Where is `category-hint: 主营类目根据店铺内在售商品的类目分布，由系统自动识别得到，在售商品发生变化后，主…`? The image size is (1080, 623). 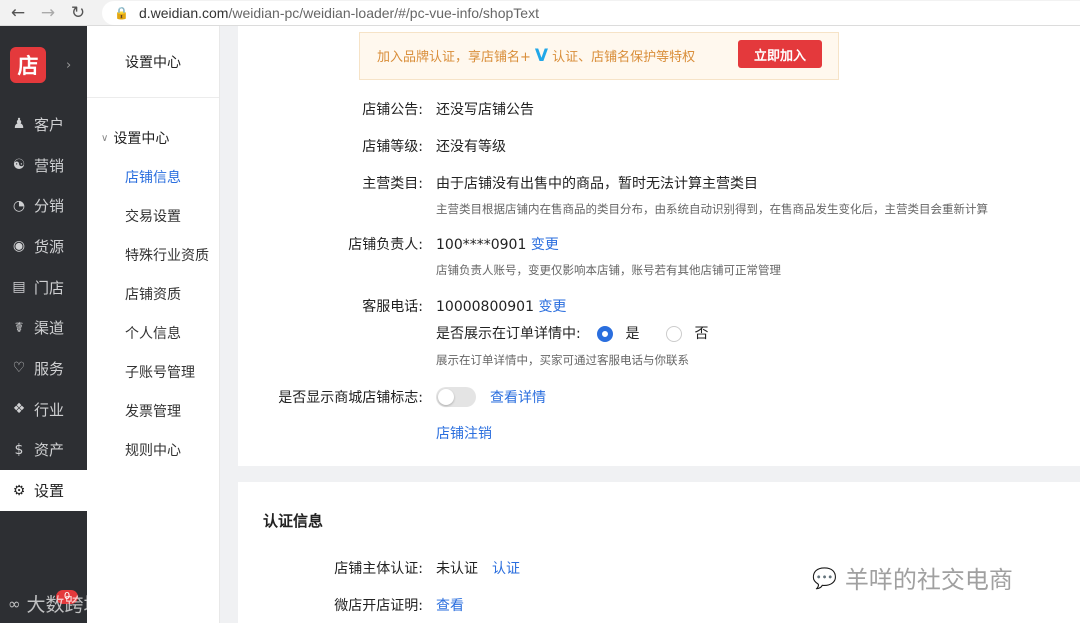
category-hint: 主营类目根据店铺内在售商品的类目分布，由系统自动识别得到，在售商品发生变化后，主… is located at coordinates (712, 209).